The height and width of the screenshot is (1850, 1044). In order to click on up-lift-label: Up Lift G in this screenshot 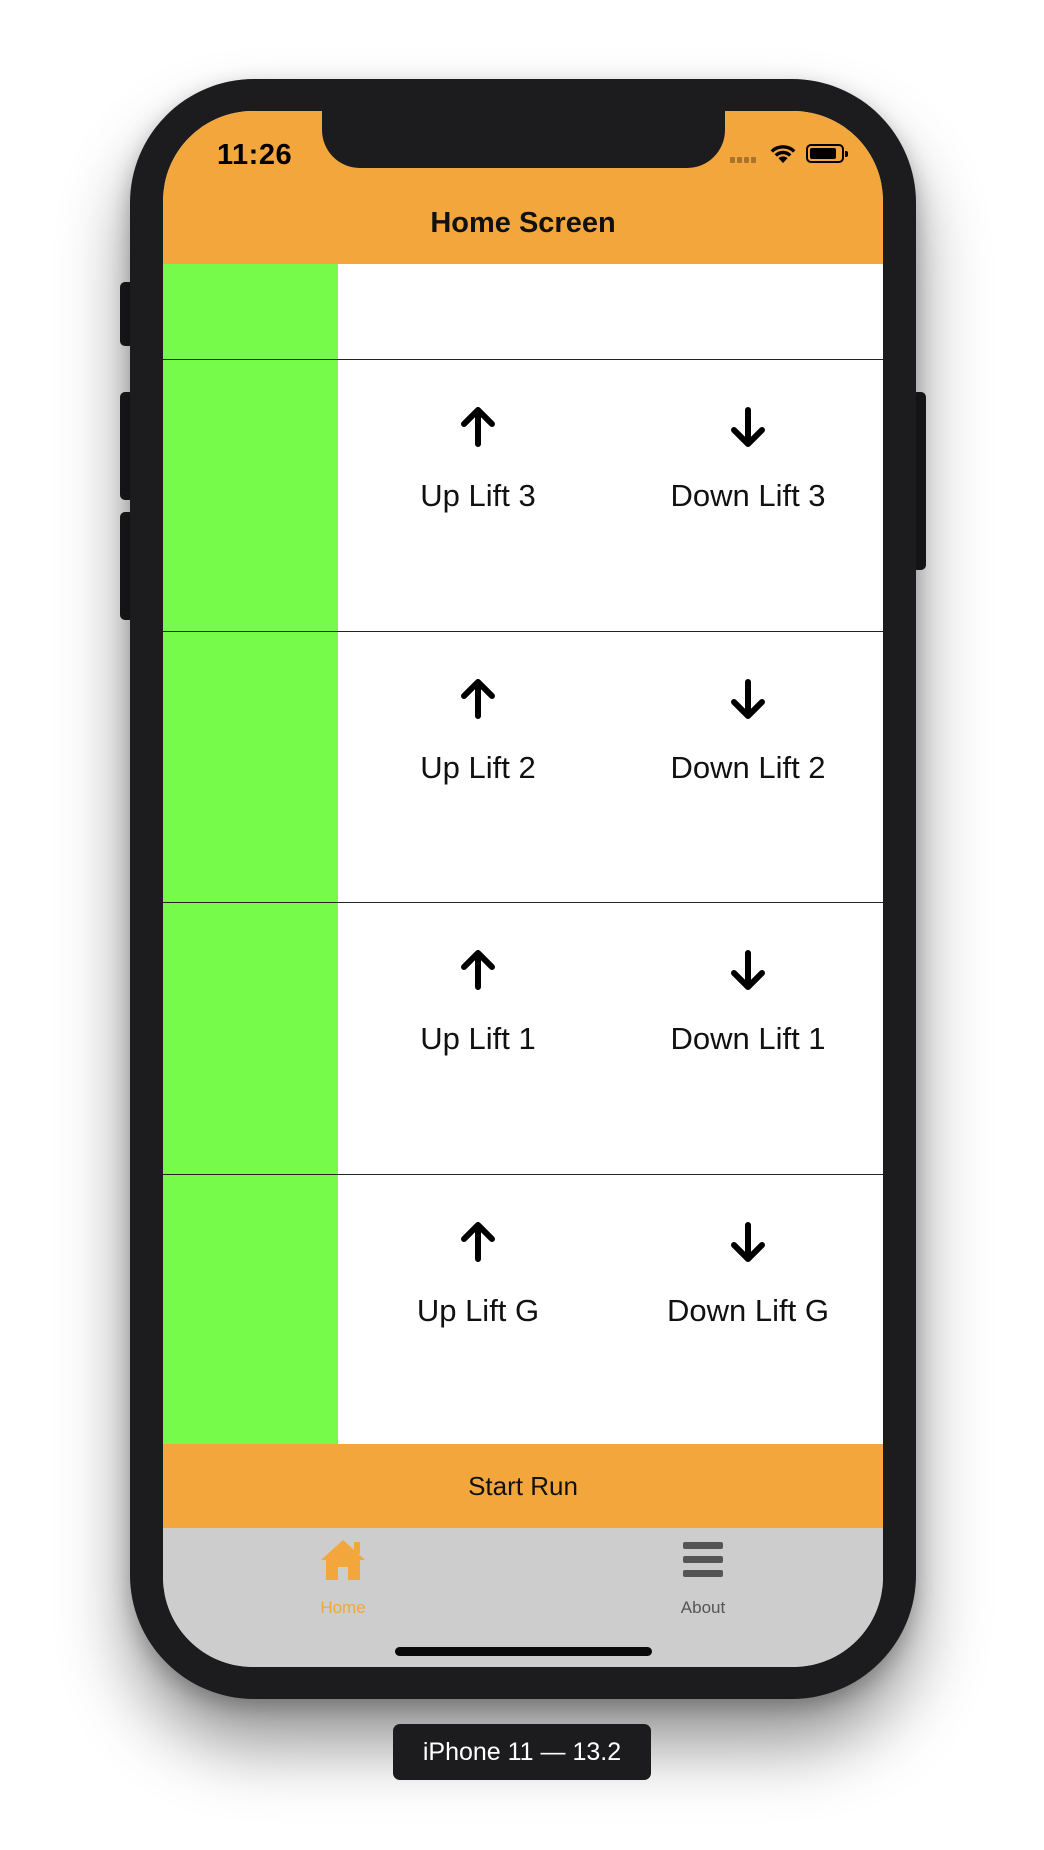, I will do `click(478, 1310)`.